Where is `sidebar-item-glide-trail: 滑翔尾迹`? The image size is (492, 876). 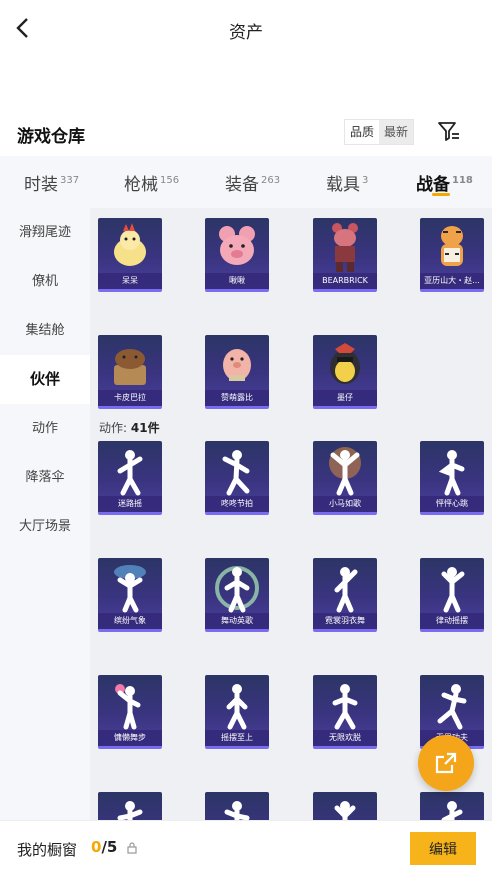 sidebar-item-glide-trail: 滑翔尾迹 is located at coordinates (45, 232).